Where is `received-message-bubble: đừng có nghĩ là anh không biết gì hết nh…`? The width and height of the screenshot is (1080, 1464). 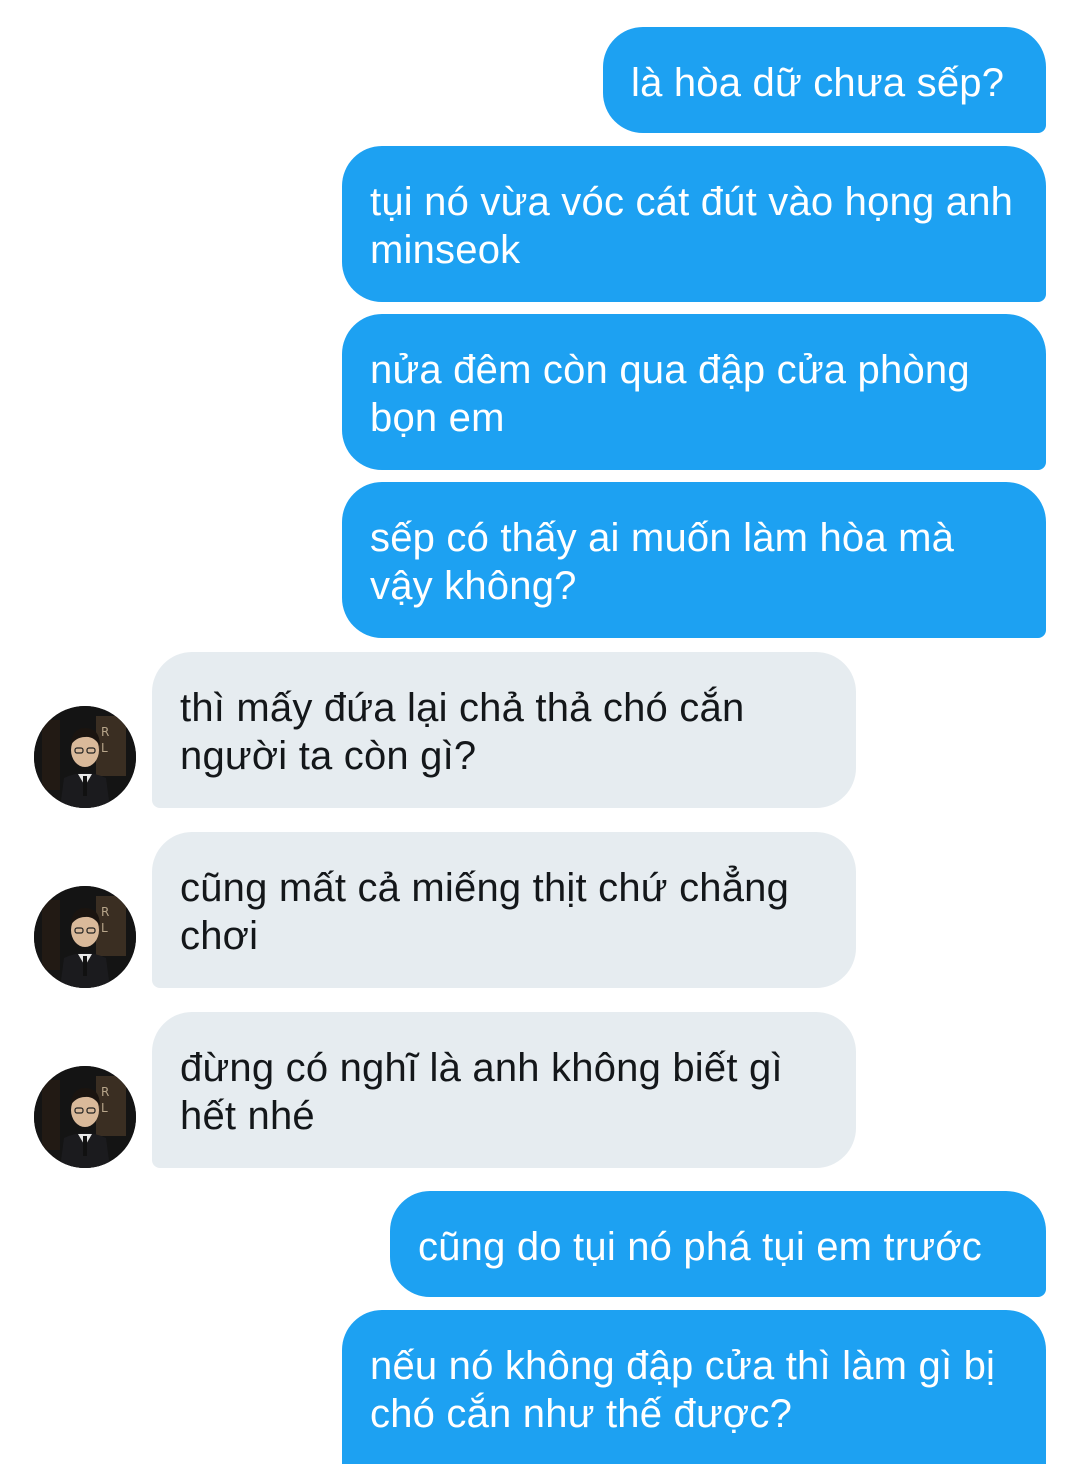 received-message-bubble: đừng có nghĩ là anh không biết gì hết nh… is located at coordinates (504, 1090).